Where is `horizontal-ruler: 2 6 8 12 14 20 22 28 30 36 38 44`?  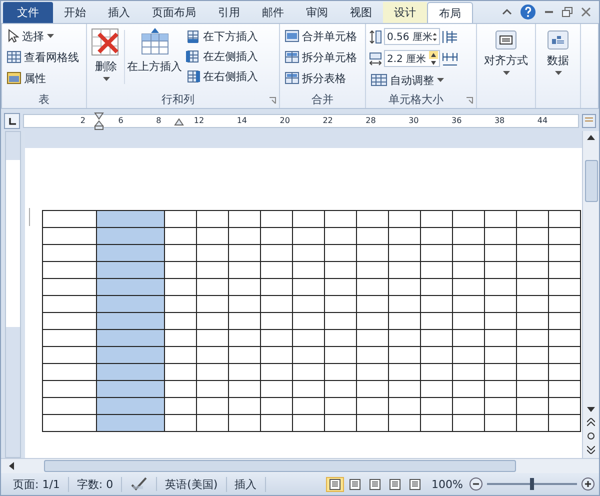
horizontal-ruler: 2 6 8 12 14 20 22 28 30 36 38 44 is located at coordinates (301, 121).